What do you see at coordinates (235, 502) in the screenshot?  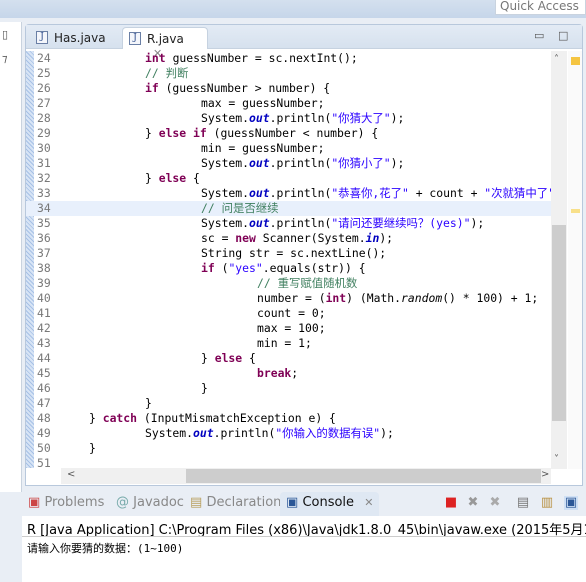 I see `tab-declaration: ▤ Declaration` at bounding box center [235, 502].